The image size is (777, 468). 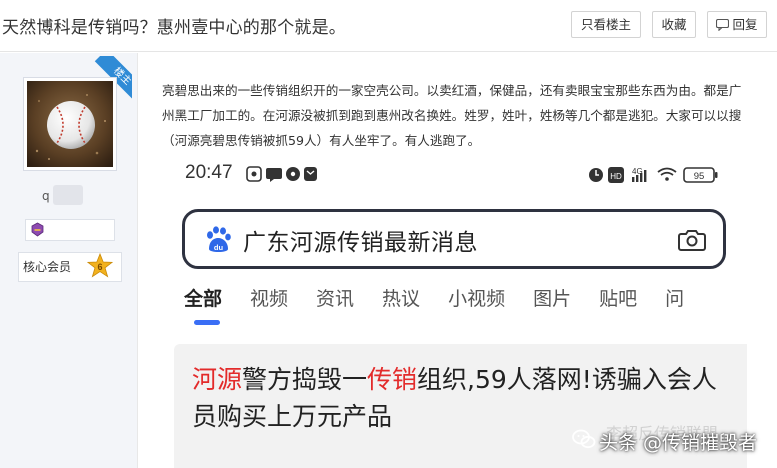 I want to click on baidu-paw-icon: du, so click(x=219, y=239).